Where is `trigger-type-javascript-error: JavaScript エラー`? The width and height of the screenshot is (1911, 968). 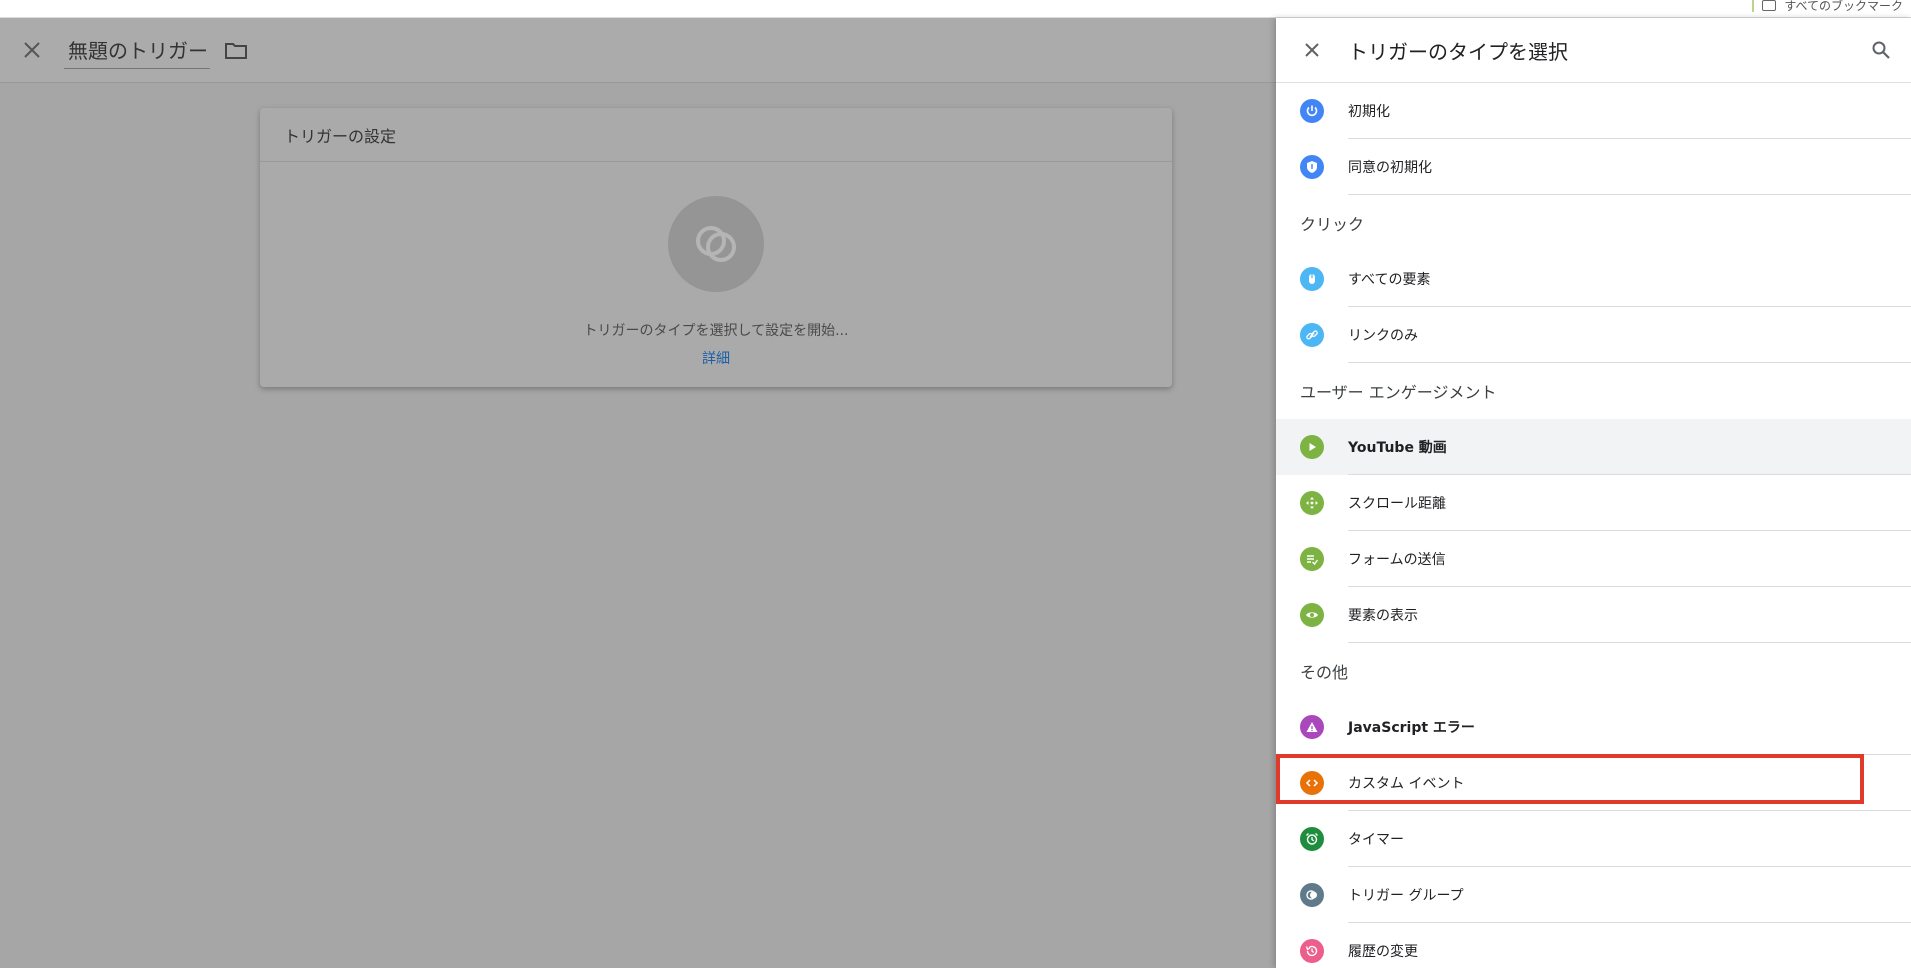
trigger-type-javascript-error: JavaScript エラー is located at coordinates (1593, 727).